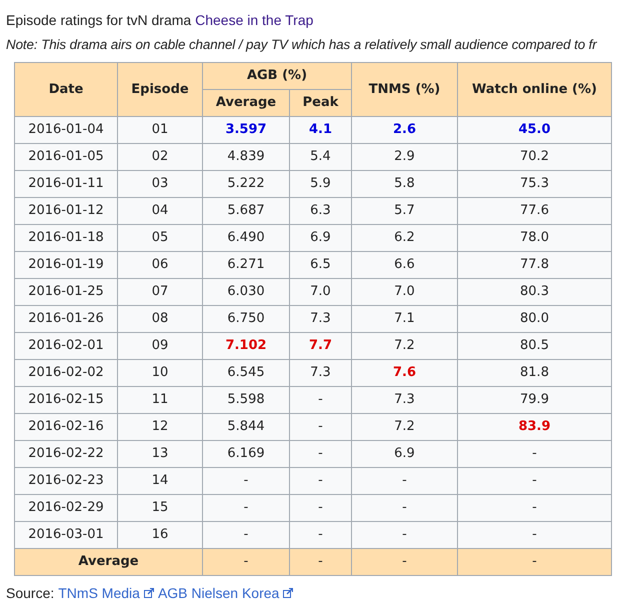 Image resolution: width=621 pixels, height=609 pixels. Describe the element at coordinates (160, 400) in the screenshot. I see `table-cell: 11` at that location.